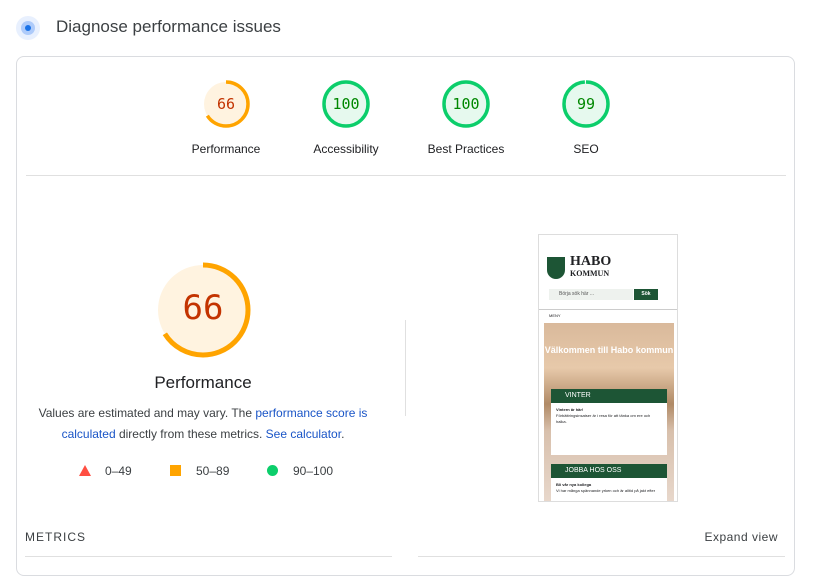 This screenshot has height=576, width=820. I want to click on thumb-card1-heading: Vintern är här!, so click(570, 409).